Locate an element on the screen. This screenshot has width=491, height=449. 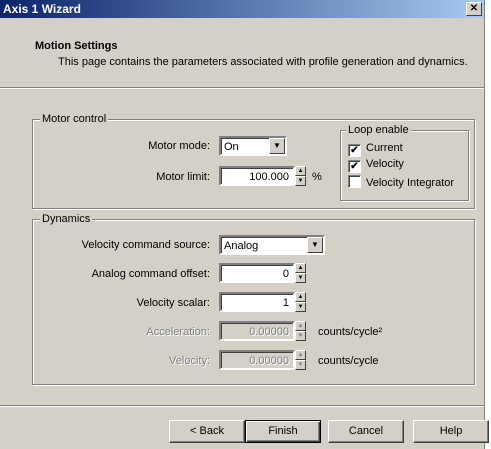
motor-mode-select: On ▼ is located at coordinates (253, 146).